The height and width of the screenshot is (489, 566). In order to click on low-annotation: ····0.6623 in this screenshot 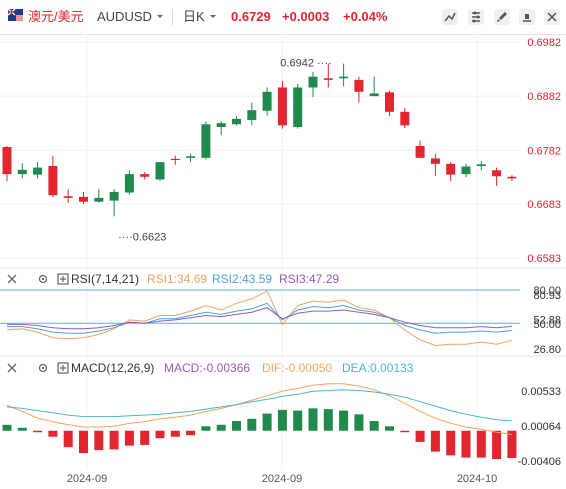, I will do `click(142, 237)`.